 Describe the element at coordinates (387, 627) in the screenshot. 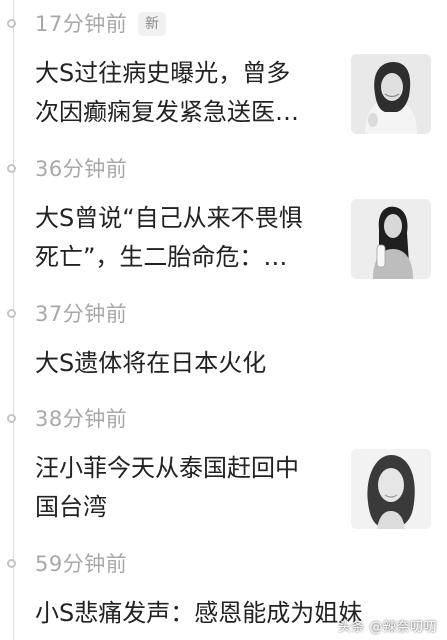

I see `watermark: 头条 @辣奈叨叨` at that location.